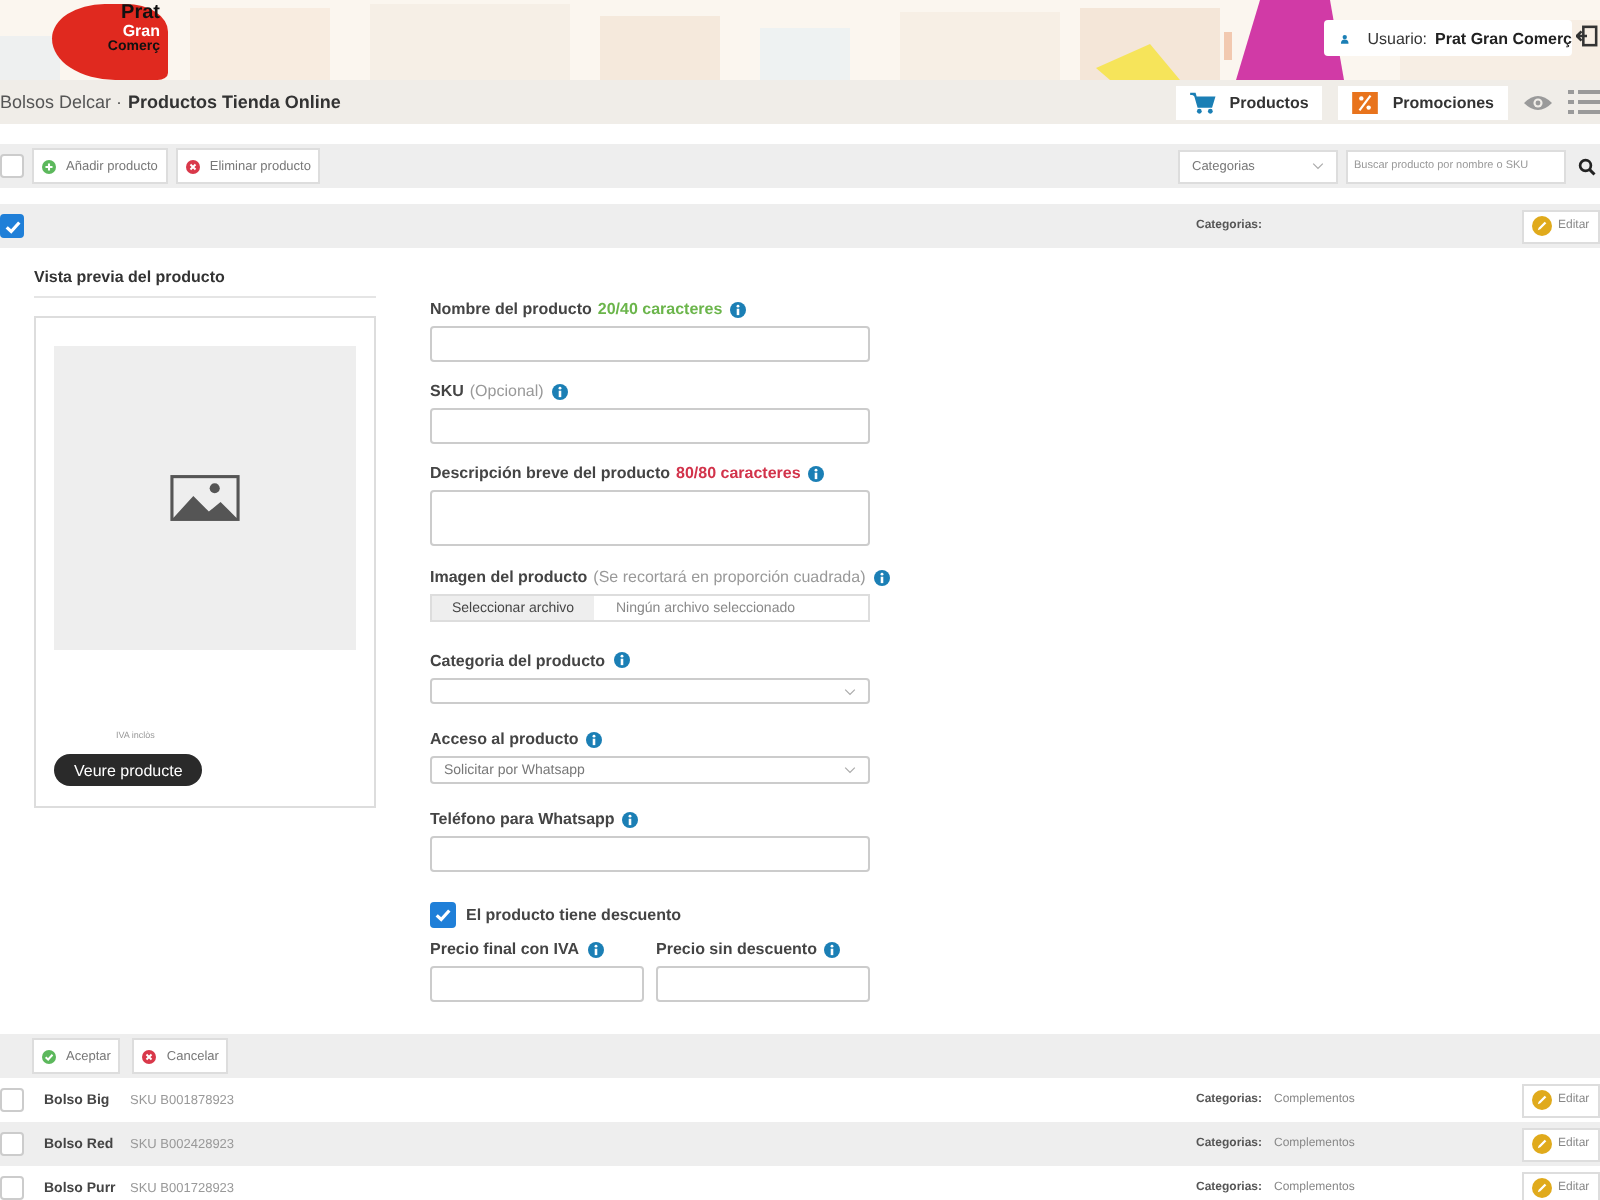 This screenshot has height=1200, width=1600. What do you see at coordinates (1345, 38) in the screenshot?
I see `user-icon` at bounding box center [1345, 38].